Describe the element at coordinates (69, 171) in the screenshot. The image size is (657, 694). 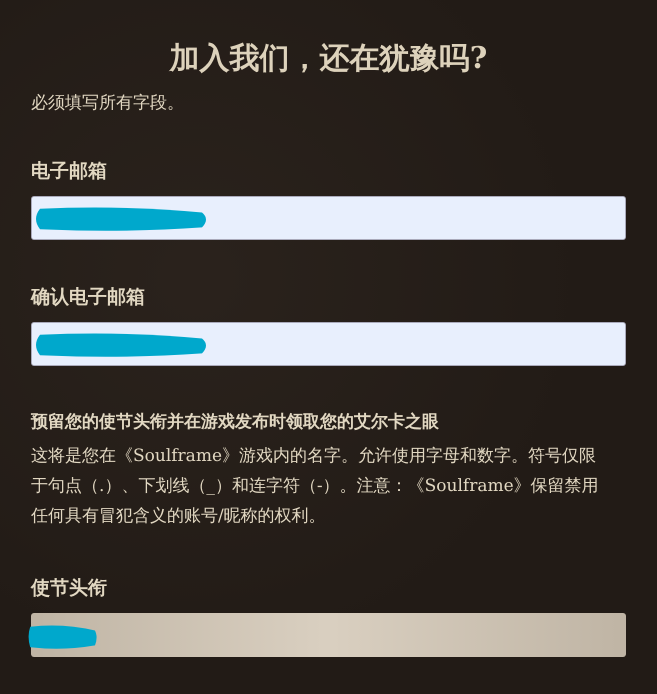
I see `field-label: 电子邮箱` at that location.